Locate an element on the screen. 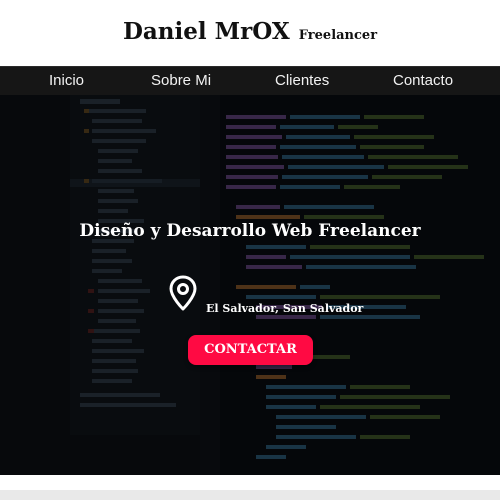 The height and width of the screenshot is (500, 500). site-header: Daniel MrOX Freelancer is located at coordinates (250, 33).